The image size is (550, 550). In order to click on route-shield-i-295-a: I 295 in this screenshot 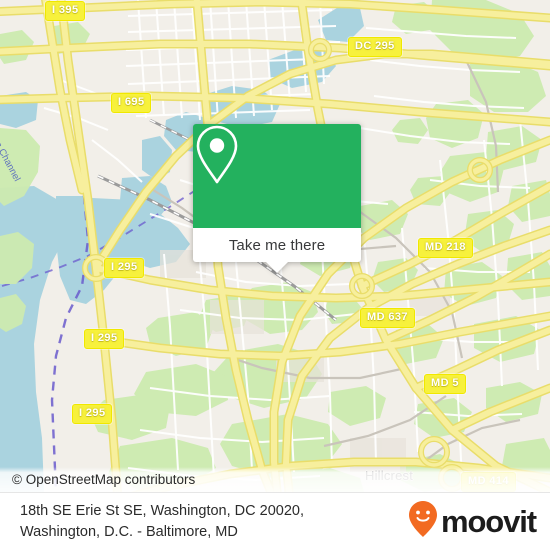, I will do `click(124, 268)`.